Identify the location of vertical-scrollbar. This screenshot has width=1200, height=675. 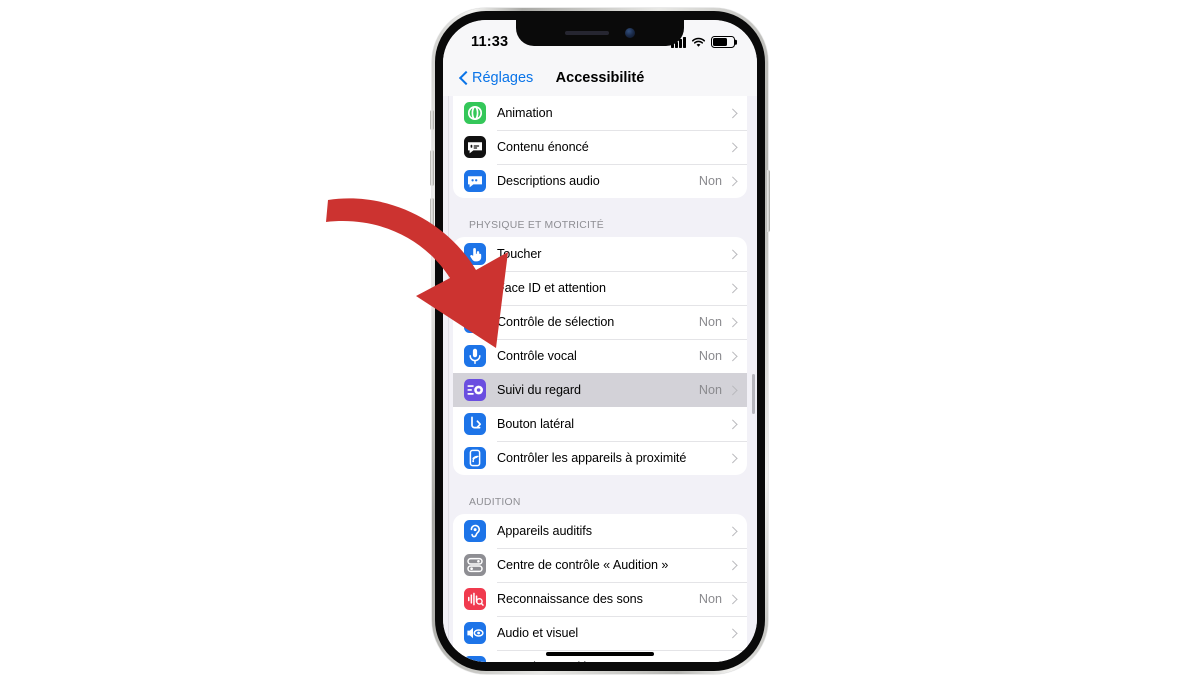
(753, 394).